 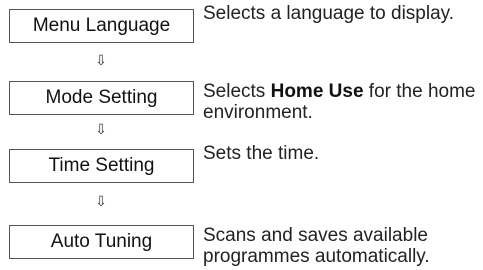 I want to click on step-menu-language-box: Menu Language, so click(x=101, y=26).